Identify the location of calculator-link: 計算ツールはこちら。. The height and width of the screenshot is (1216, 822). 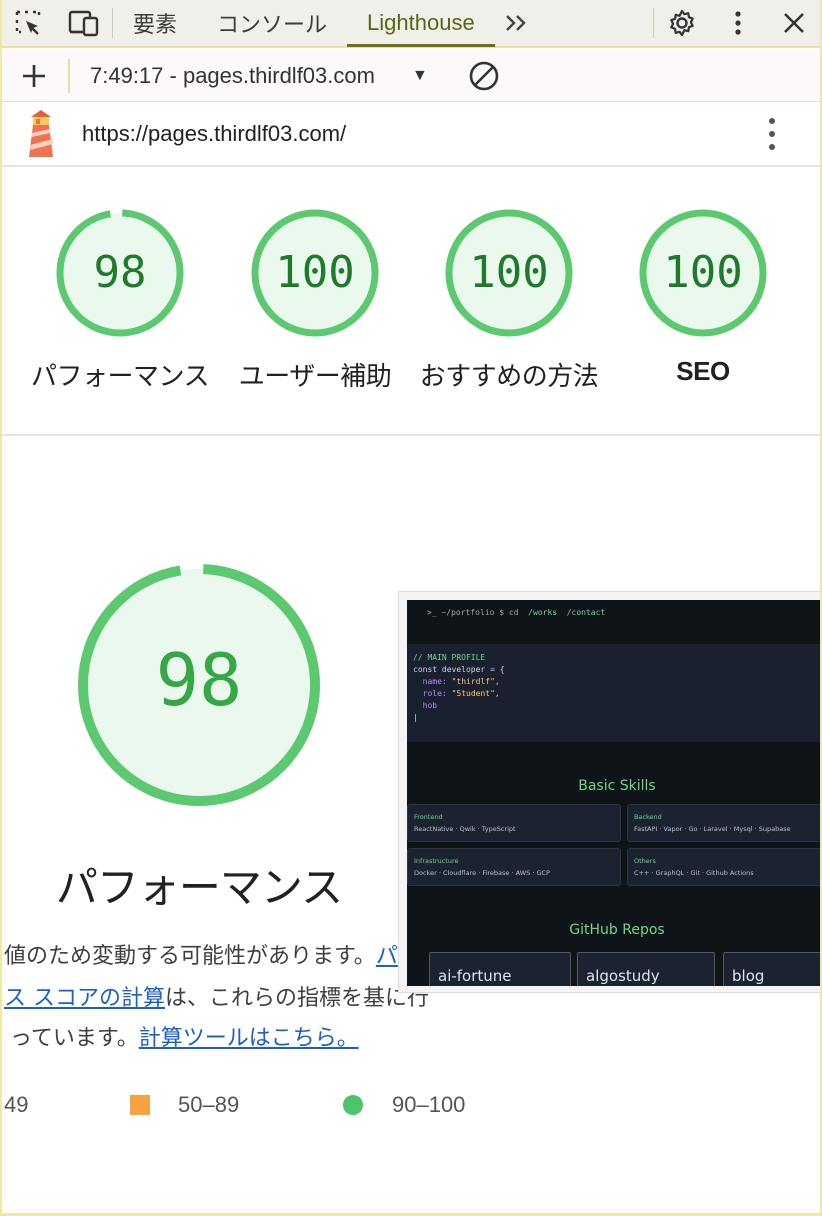
(249, 1038).